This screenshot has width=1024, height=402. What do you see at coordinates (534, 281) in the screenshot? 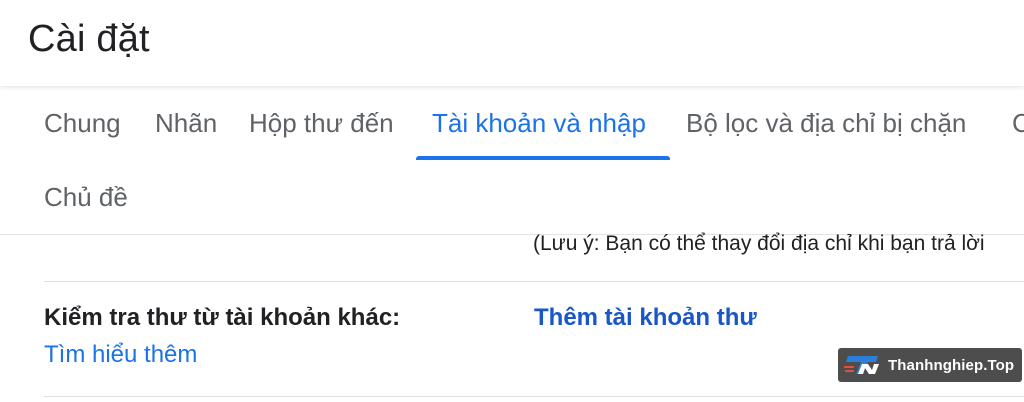
I see `row-divider-top` at bounding box center [534, 281].